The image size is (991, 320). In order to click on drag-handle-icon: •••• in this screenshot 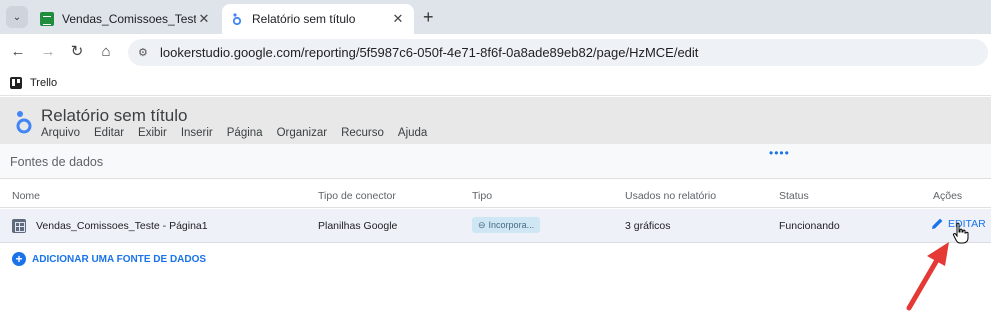, I will do `click(779, 153)`.